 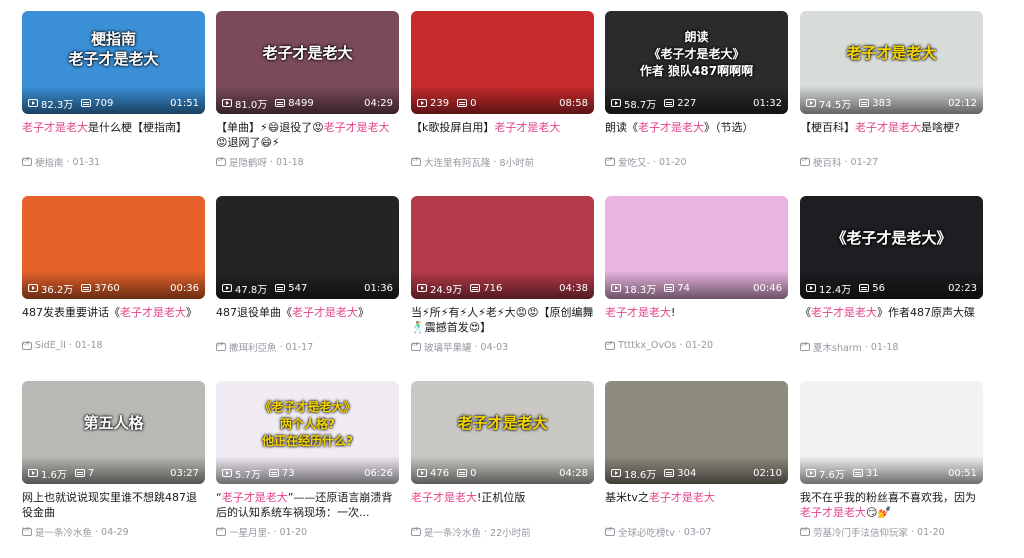 What do you see at coordinates (621, 127) in the screenshot?
I see `title-text: 朗读《` at bounding box center [621, 127].